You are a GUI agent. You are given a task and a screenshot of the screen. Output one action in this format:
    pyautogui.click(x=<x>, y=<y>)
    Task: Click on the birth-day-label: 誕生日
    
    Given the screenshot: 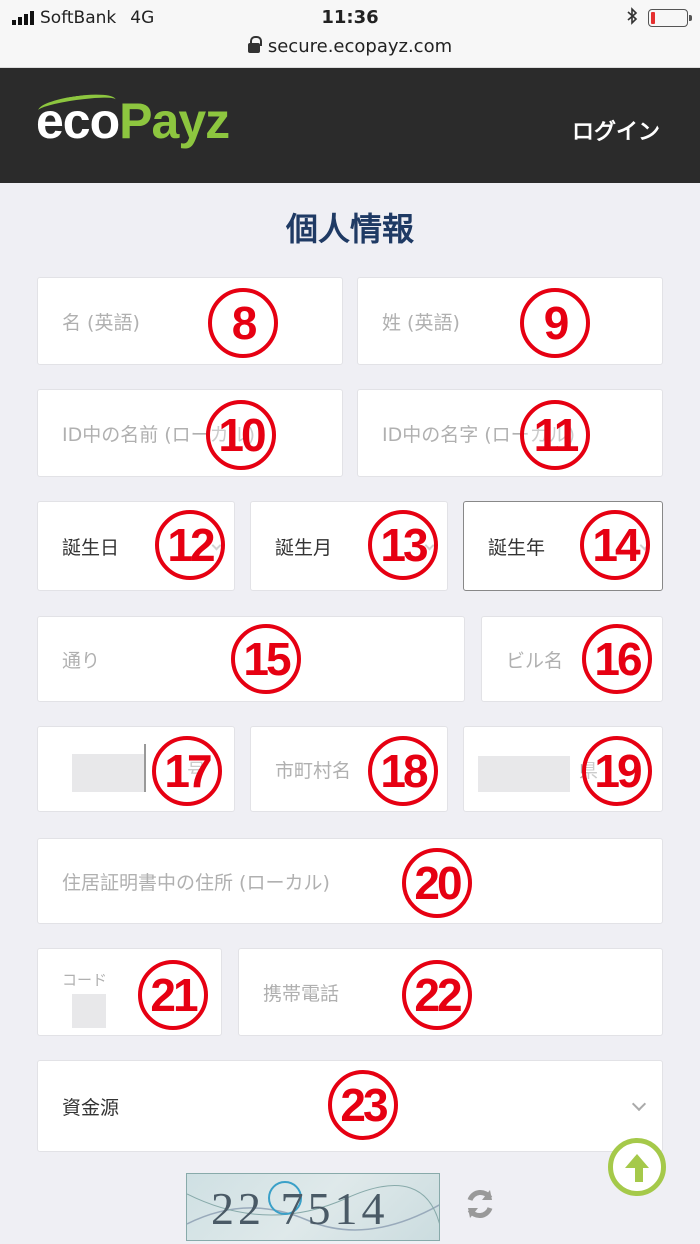 What is the action you would take?
    pyautogui.click(x=91, y=547)
    